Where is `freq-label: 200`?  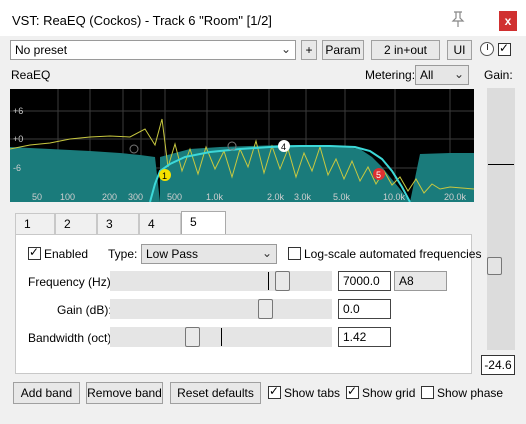 freq-label: 200 is located at coordinates (109, 197).